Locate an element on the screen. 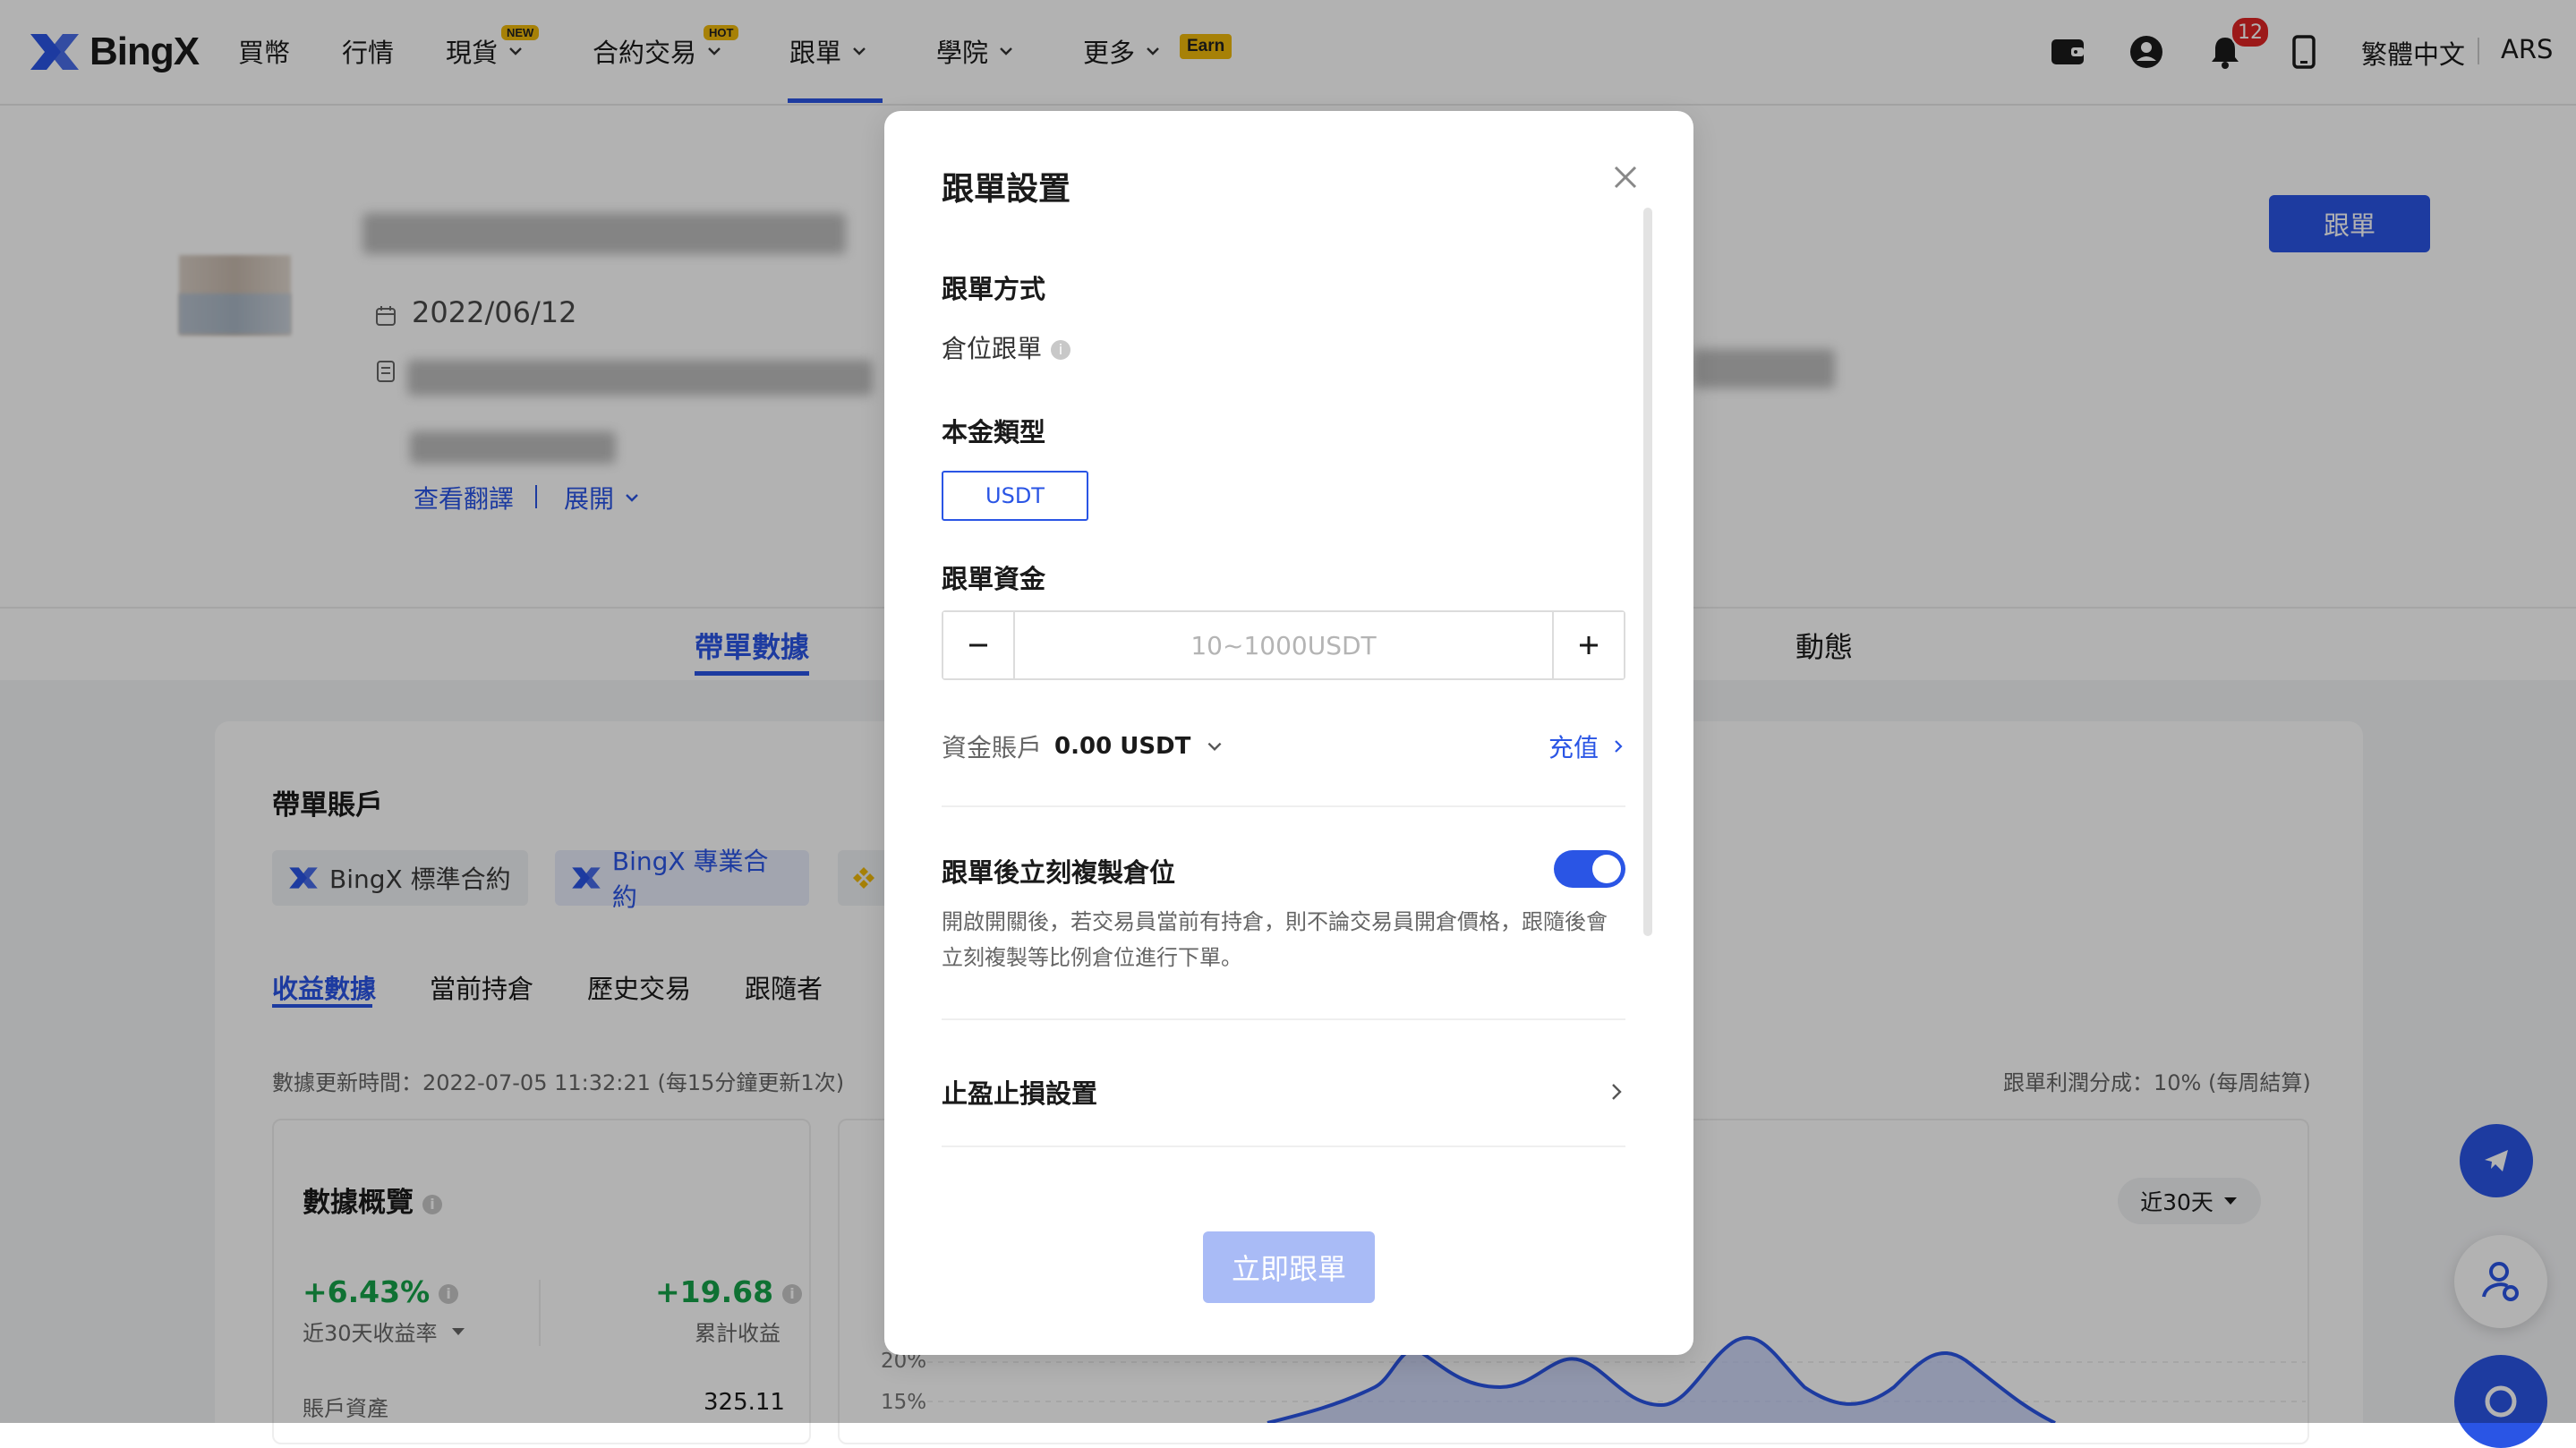 The height and width of the screenshot is (1448, 2576). copy-mode-text: 倉位跟單 is located at coordinates (992, 348).